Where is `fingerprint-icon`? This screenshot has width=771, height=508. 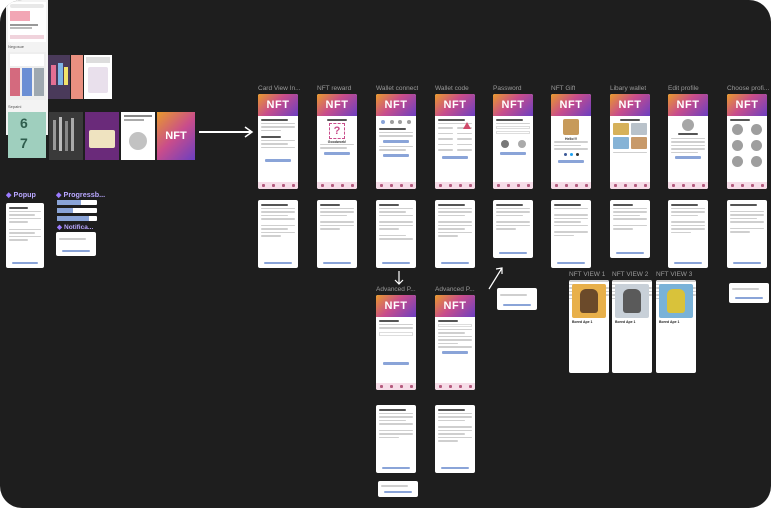 fingerprint-icon is located at coordinates (504, 144).